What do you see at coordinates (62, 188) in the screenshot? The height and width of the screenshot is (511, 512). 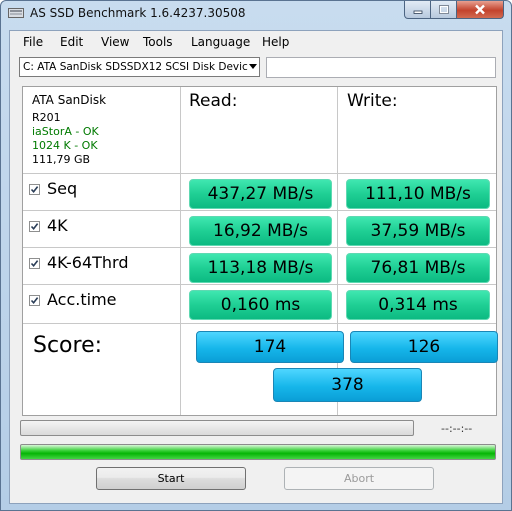 I see `seq-label: Seq` at bounding box center [62, 188].